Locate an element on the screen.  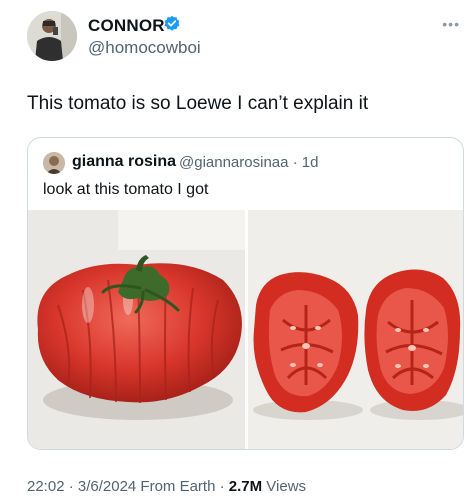
tweet-meta: 22:02 · 3/6/2024 From Earth · 2.7M Views is located at coordinates (166, 486).